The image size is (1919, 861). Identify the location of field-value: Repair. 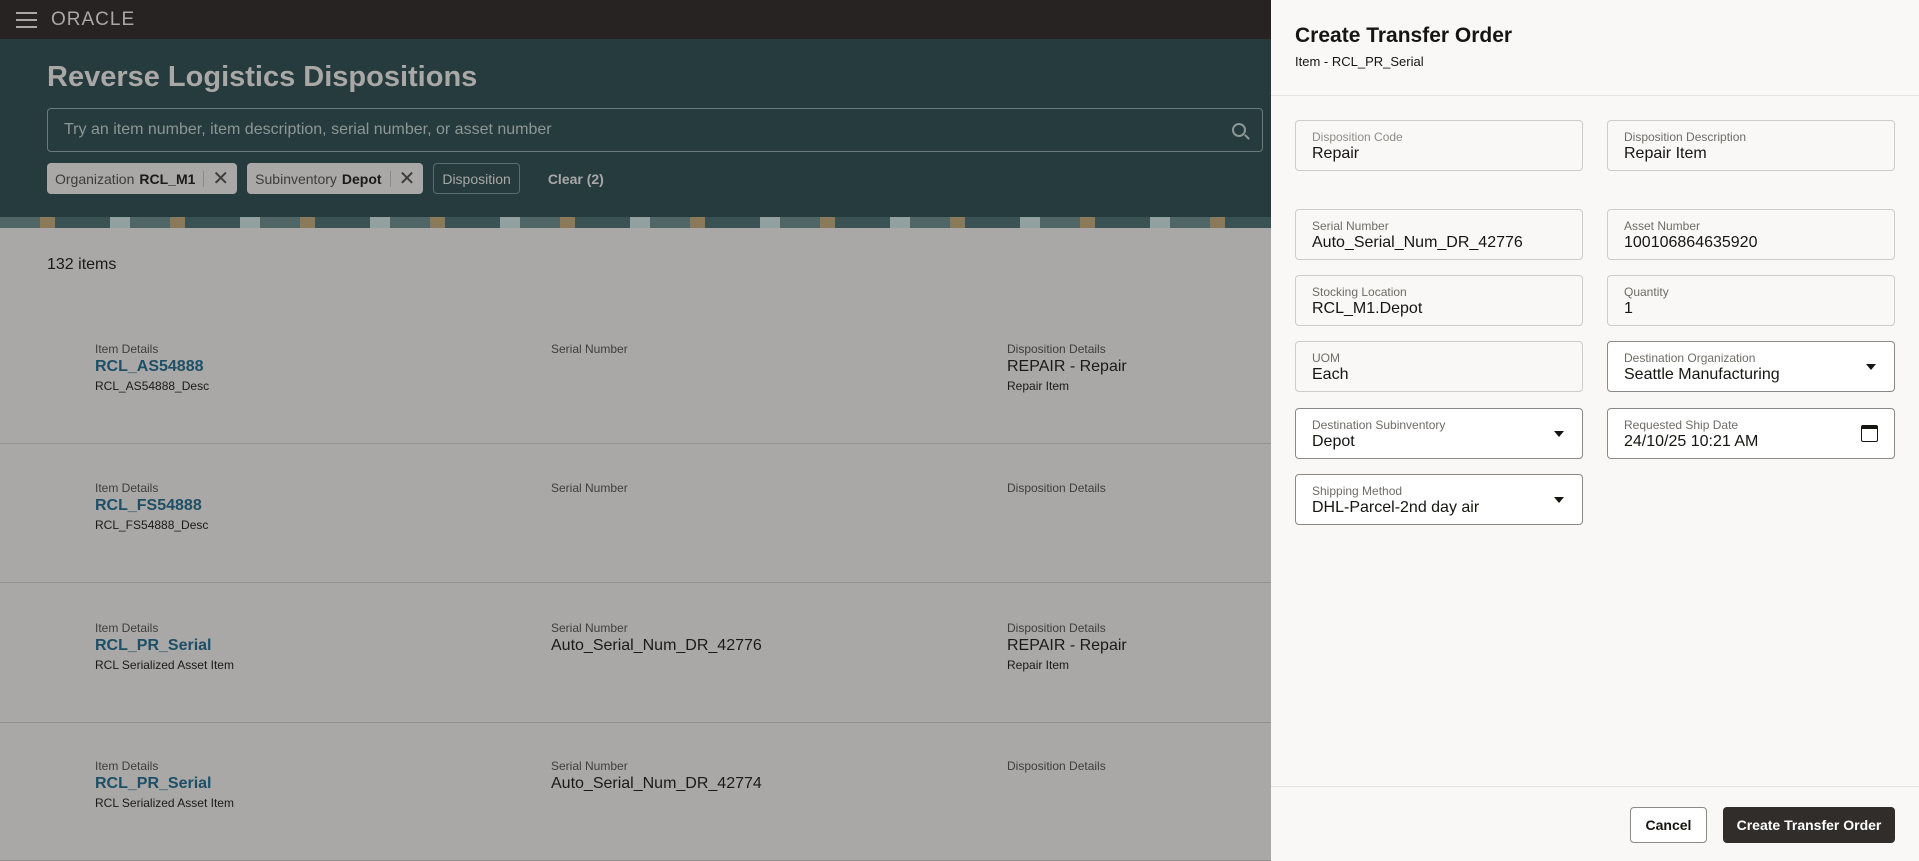
(1336, 153).